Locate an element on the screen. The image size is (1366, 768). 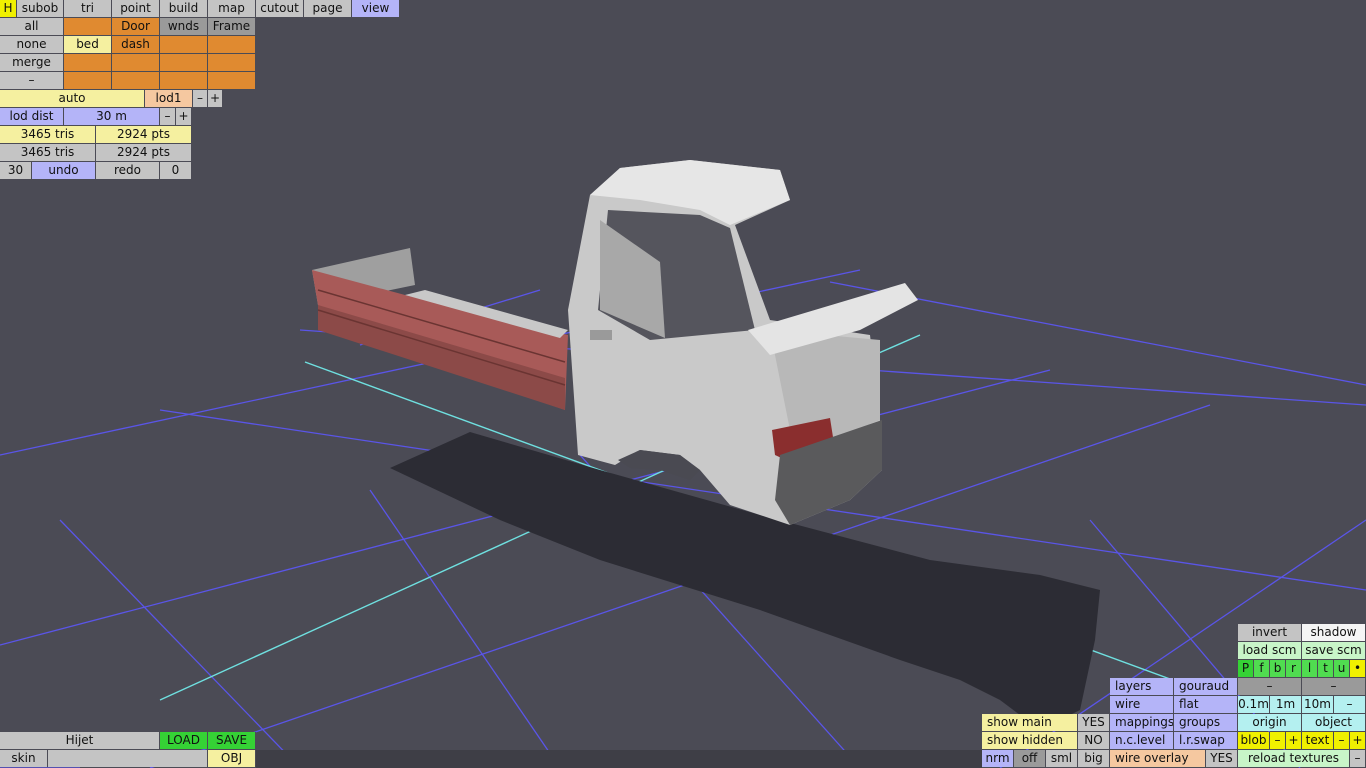
mode-off: off is located at coordinates (1030, 758).